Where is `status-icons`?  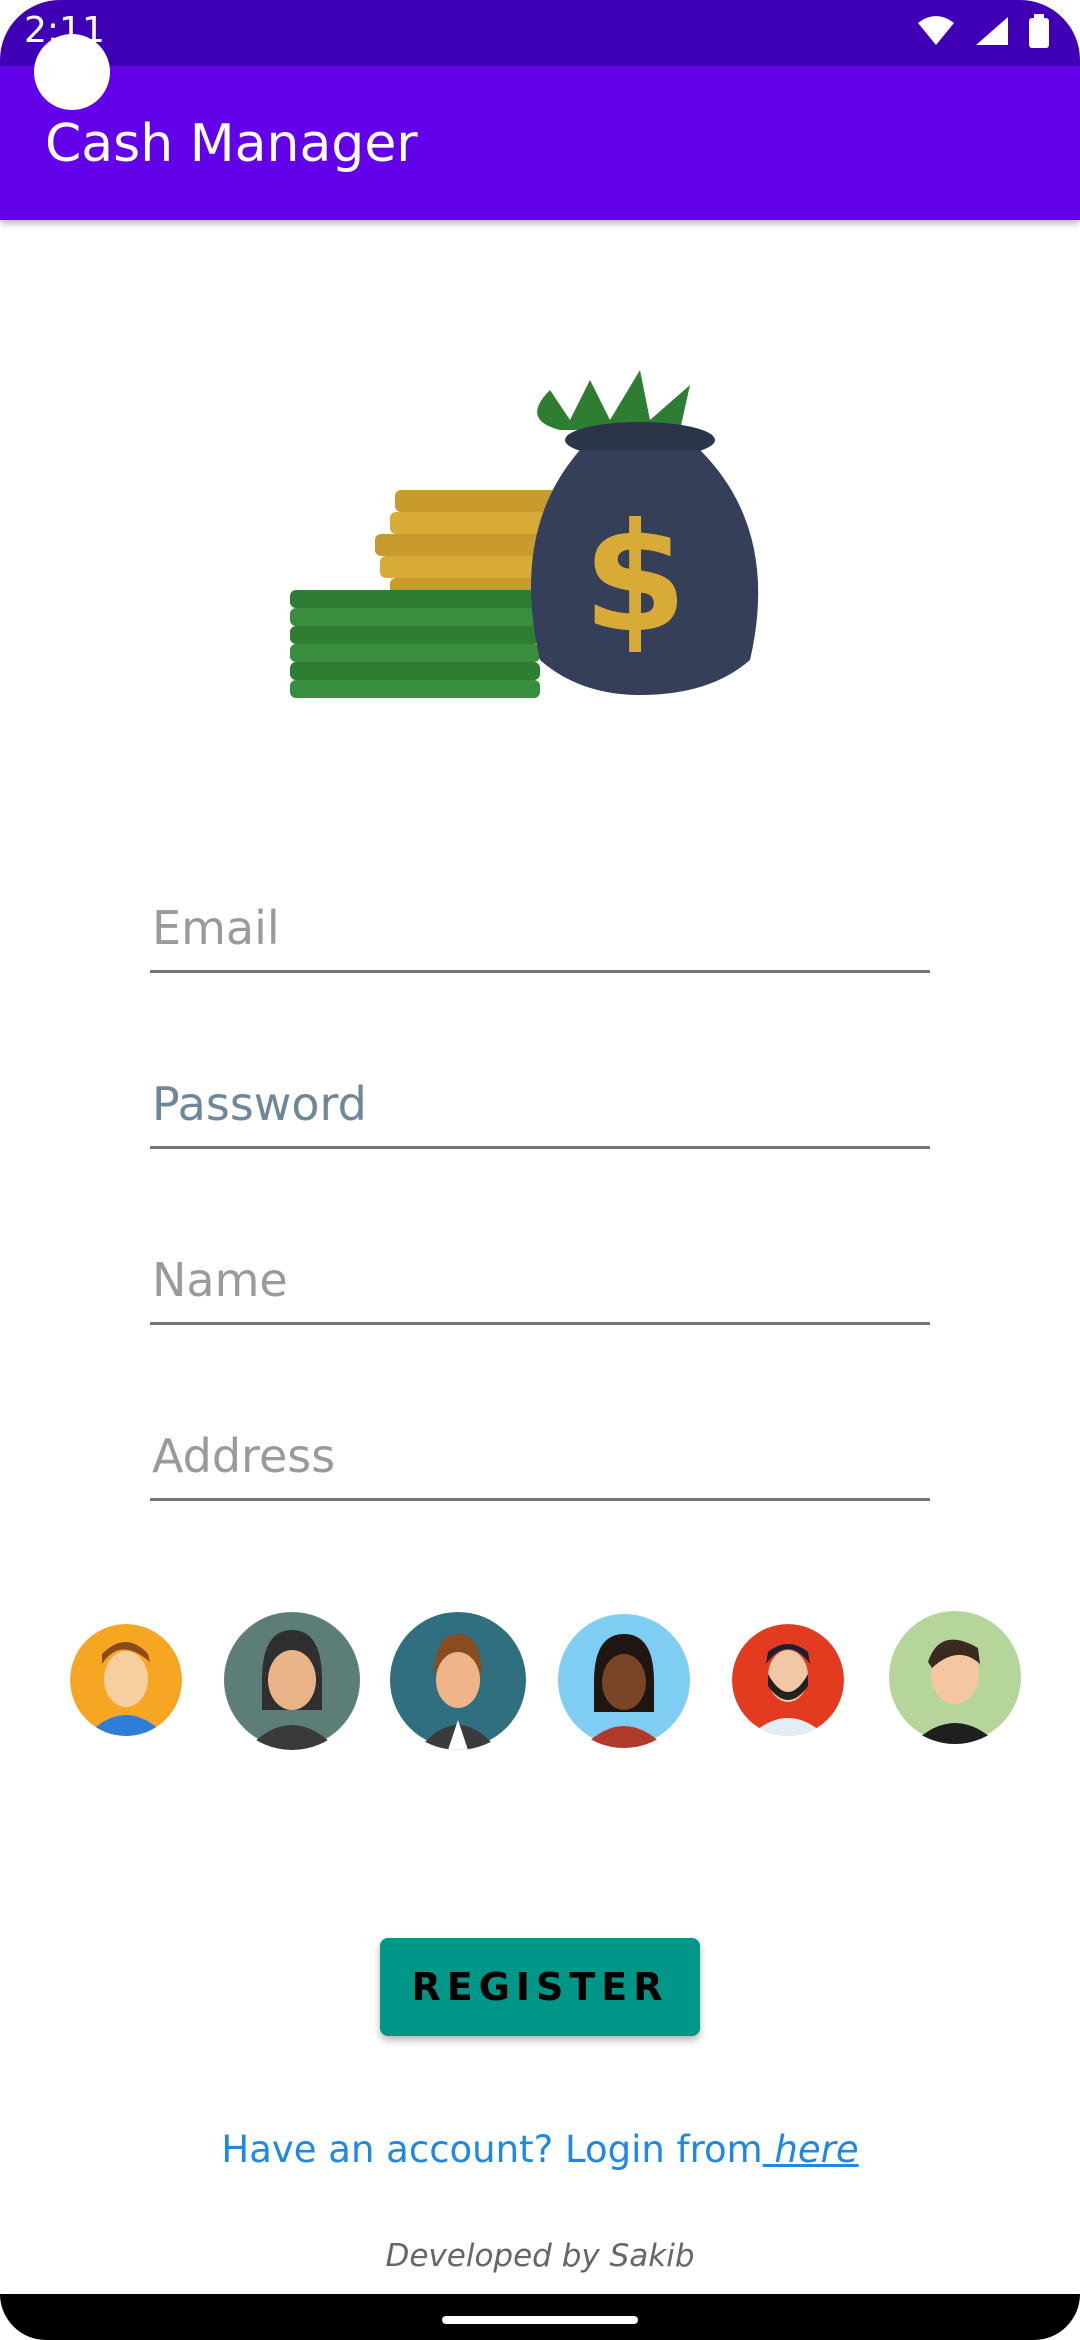
status-icons is located at coordinates (983, 31).